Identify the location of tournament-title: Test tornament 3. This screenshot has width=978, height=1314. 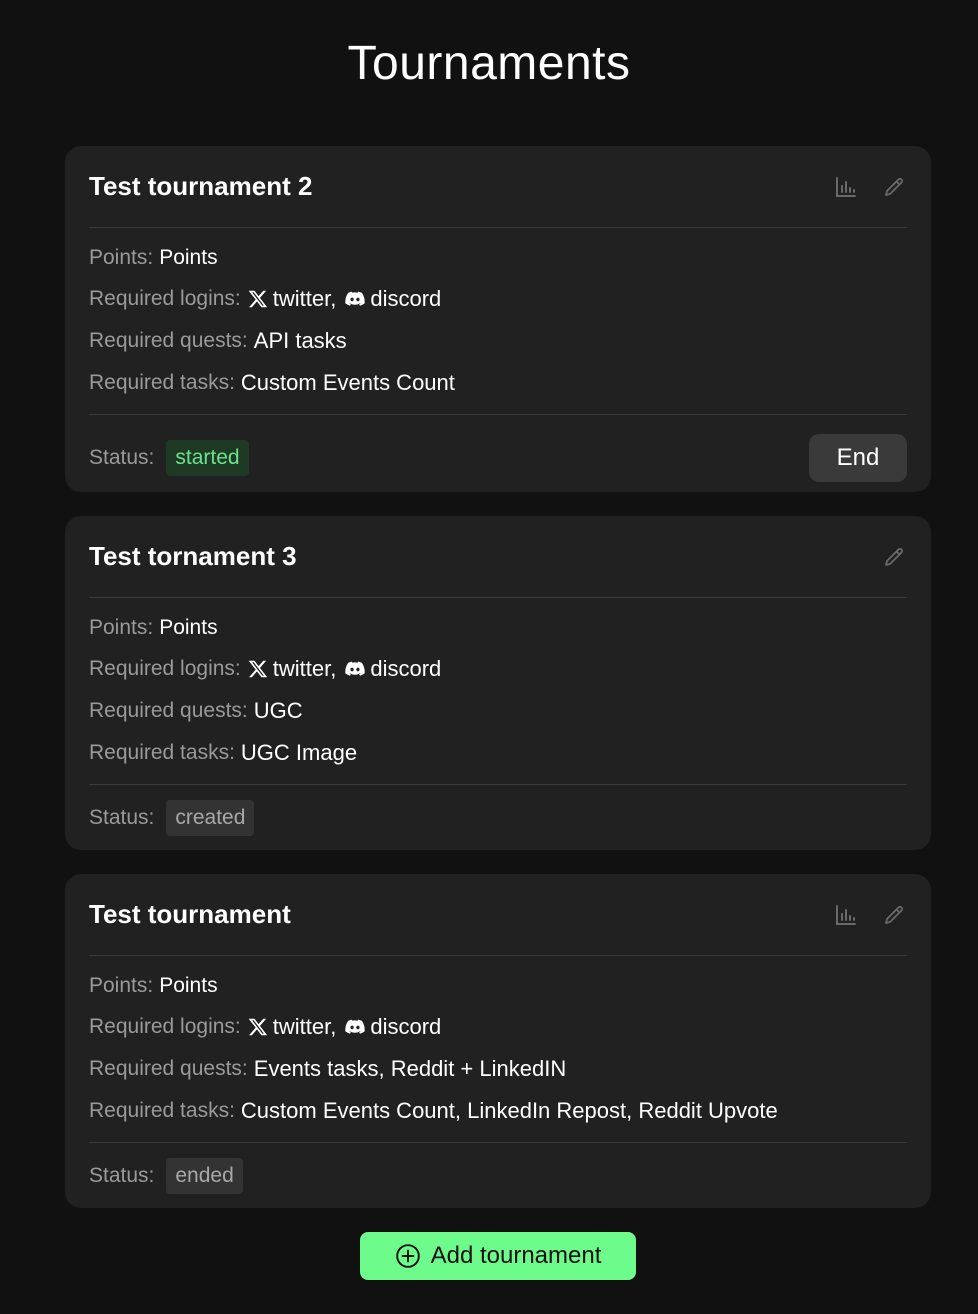
(193, 556).